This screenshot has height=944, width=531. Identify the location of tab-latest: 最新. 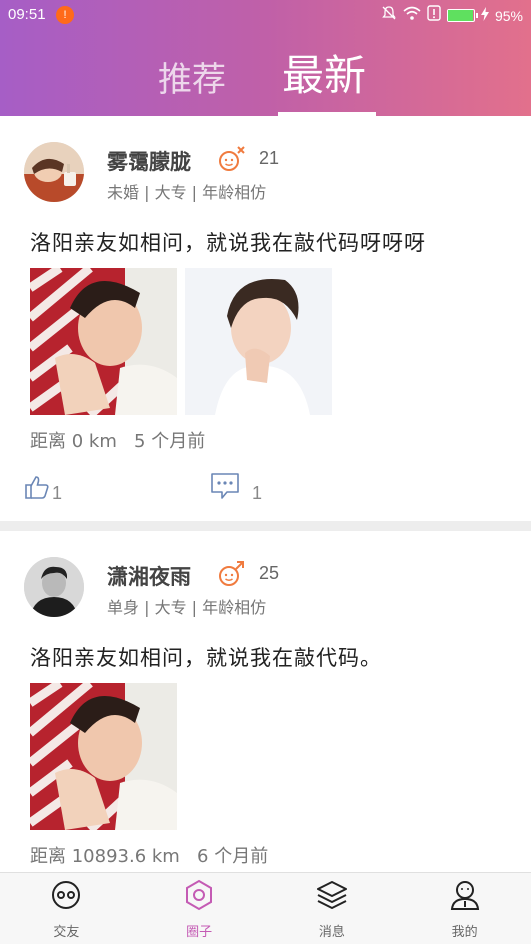
(324, 72).